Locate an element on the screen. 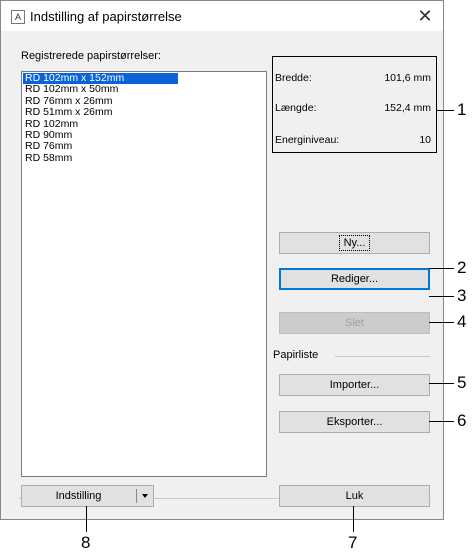  energy-label: Energiniveau: is located at coordinates (307, 140).